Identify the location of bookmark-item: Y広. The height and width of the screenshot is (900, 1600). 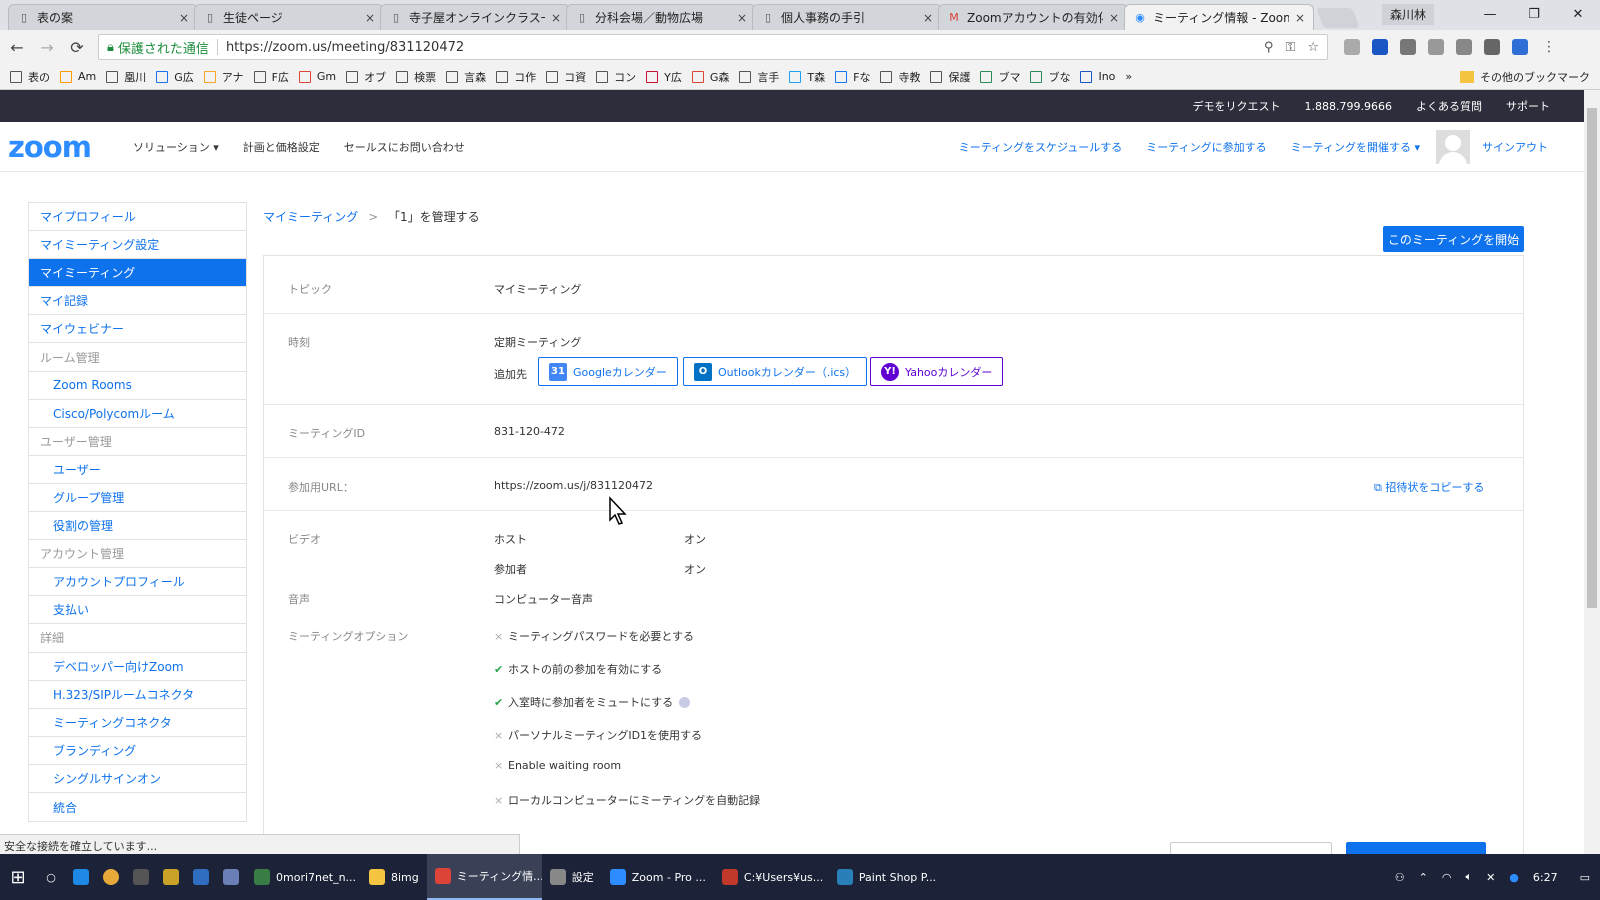
(664, 77).